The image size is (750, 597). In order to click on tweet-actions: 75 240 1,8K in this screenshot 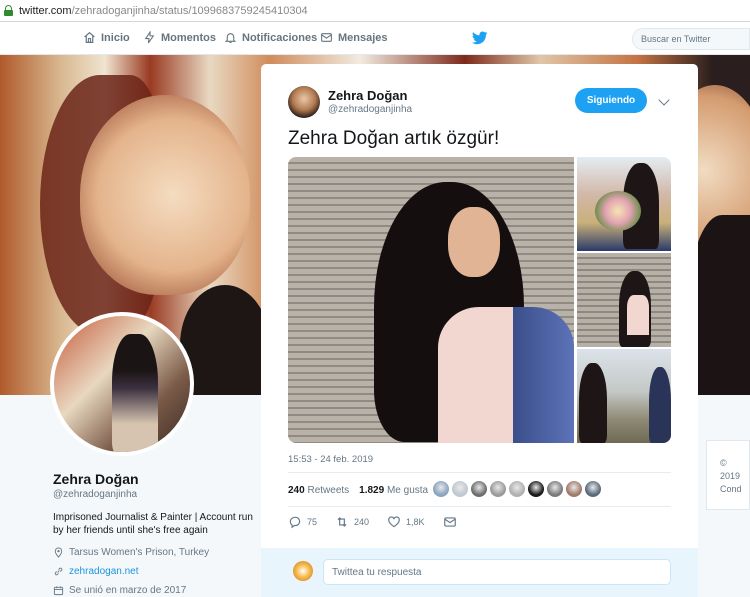, I will do `click(381, 522)`.